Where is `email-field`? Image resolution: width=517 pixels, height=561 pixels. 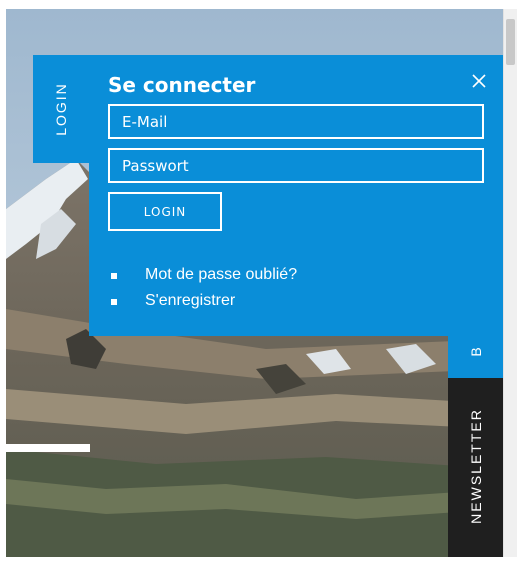 email-field is located at coordinates (296, 121).